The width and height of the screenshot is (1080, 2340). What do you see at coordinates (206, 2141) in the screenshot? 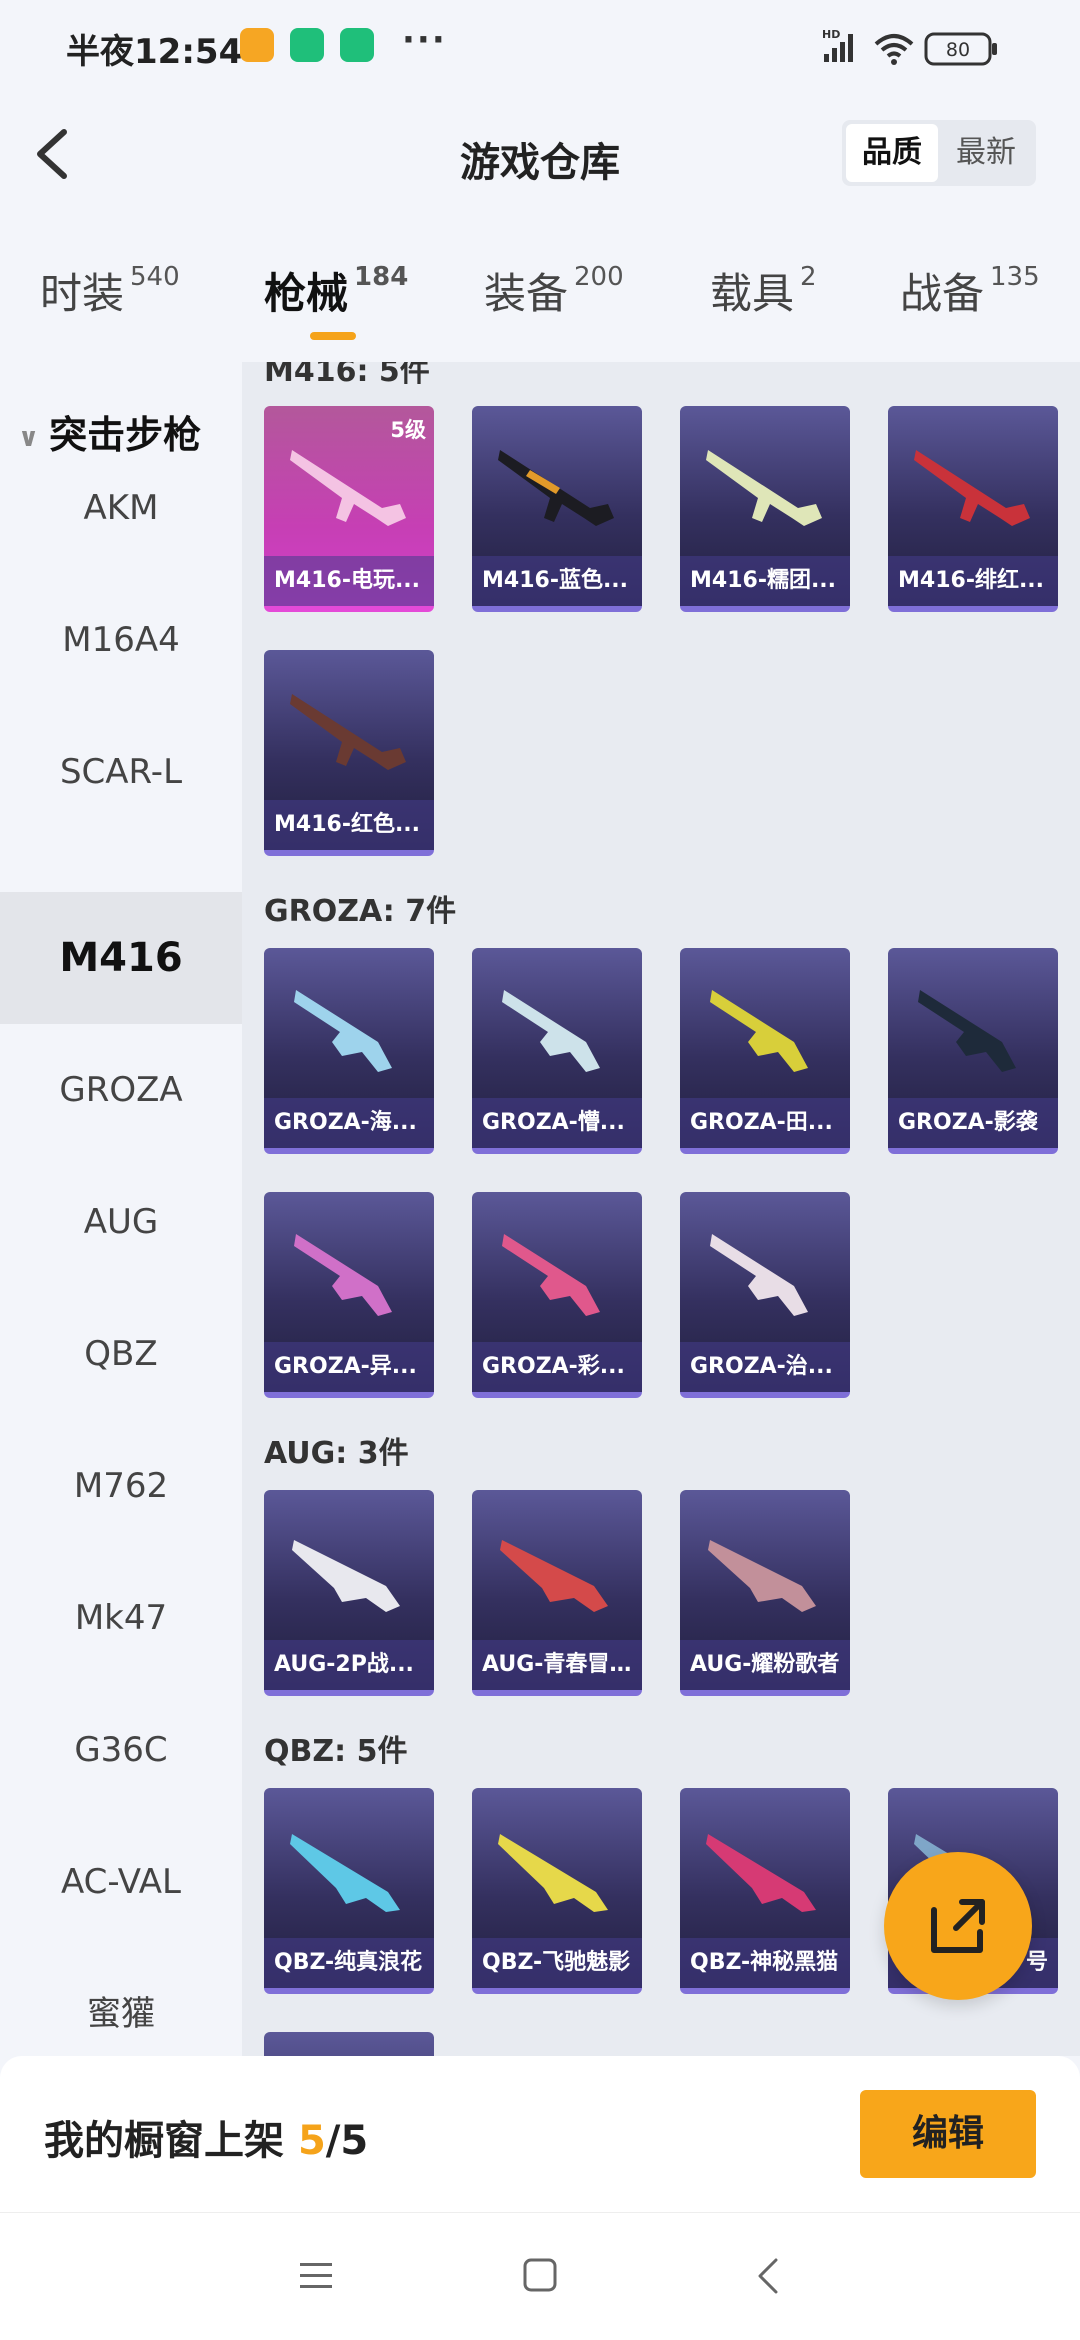
I see `showcase-count: 我的橱窗上架 5/5` at bounding box center [206, 2141].